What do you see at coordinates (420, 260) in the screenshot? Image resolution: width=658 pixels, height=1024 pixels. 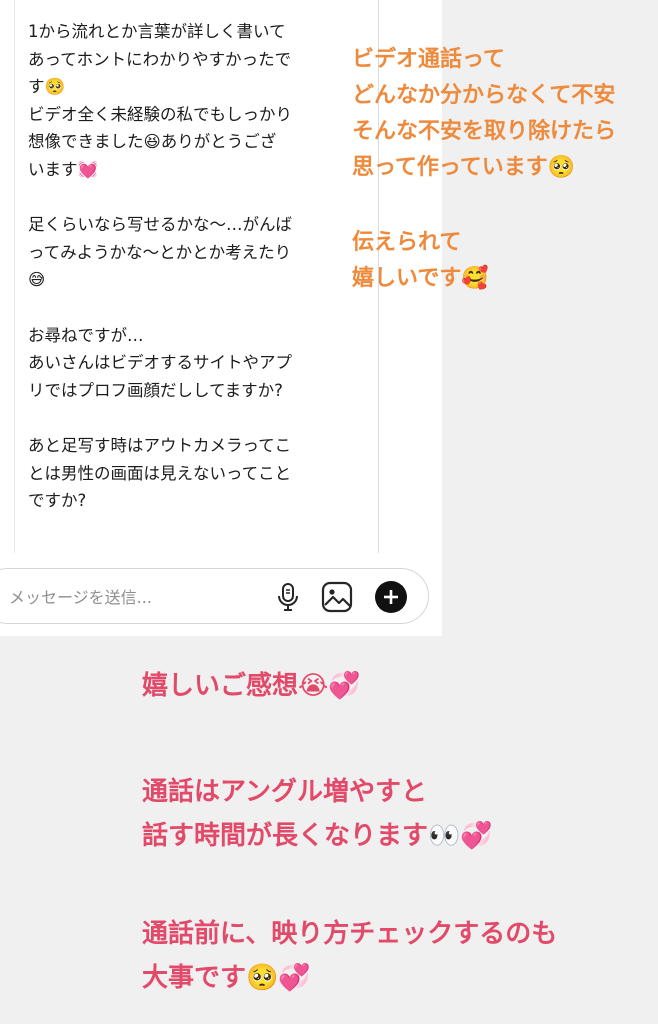 I see `overlay-text-orange-2: 伝えられて 嬉しいです🥰` at bounding box center [420, 260].